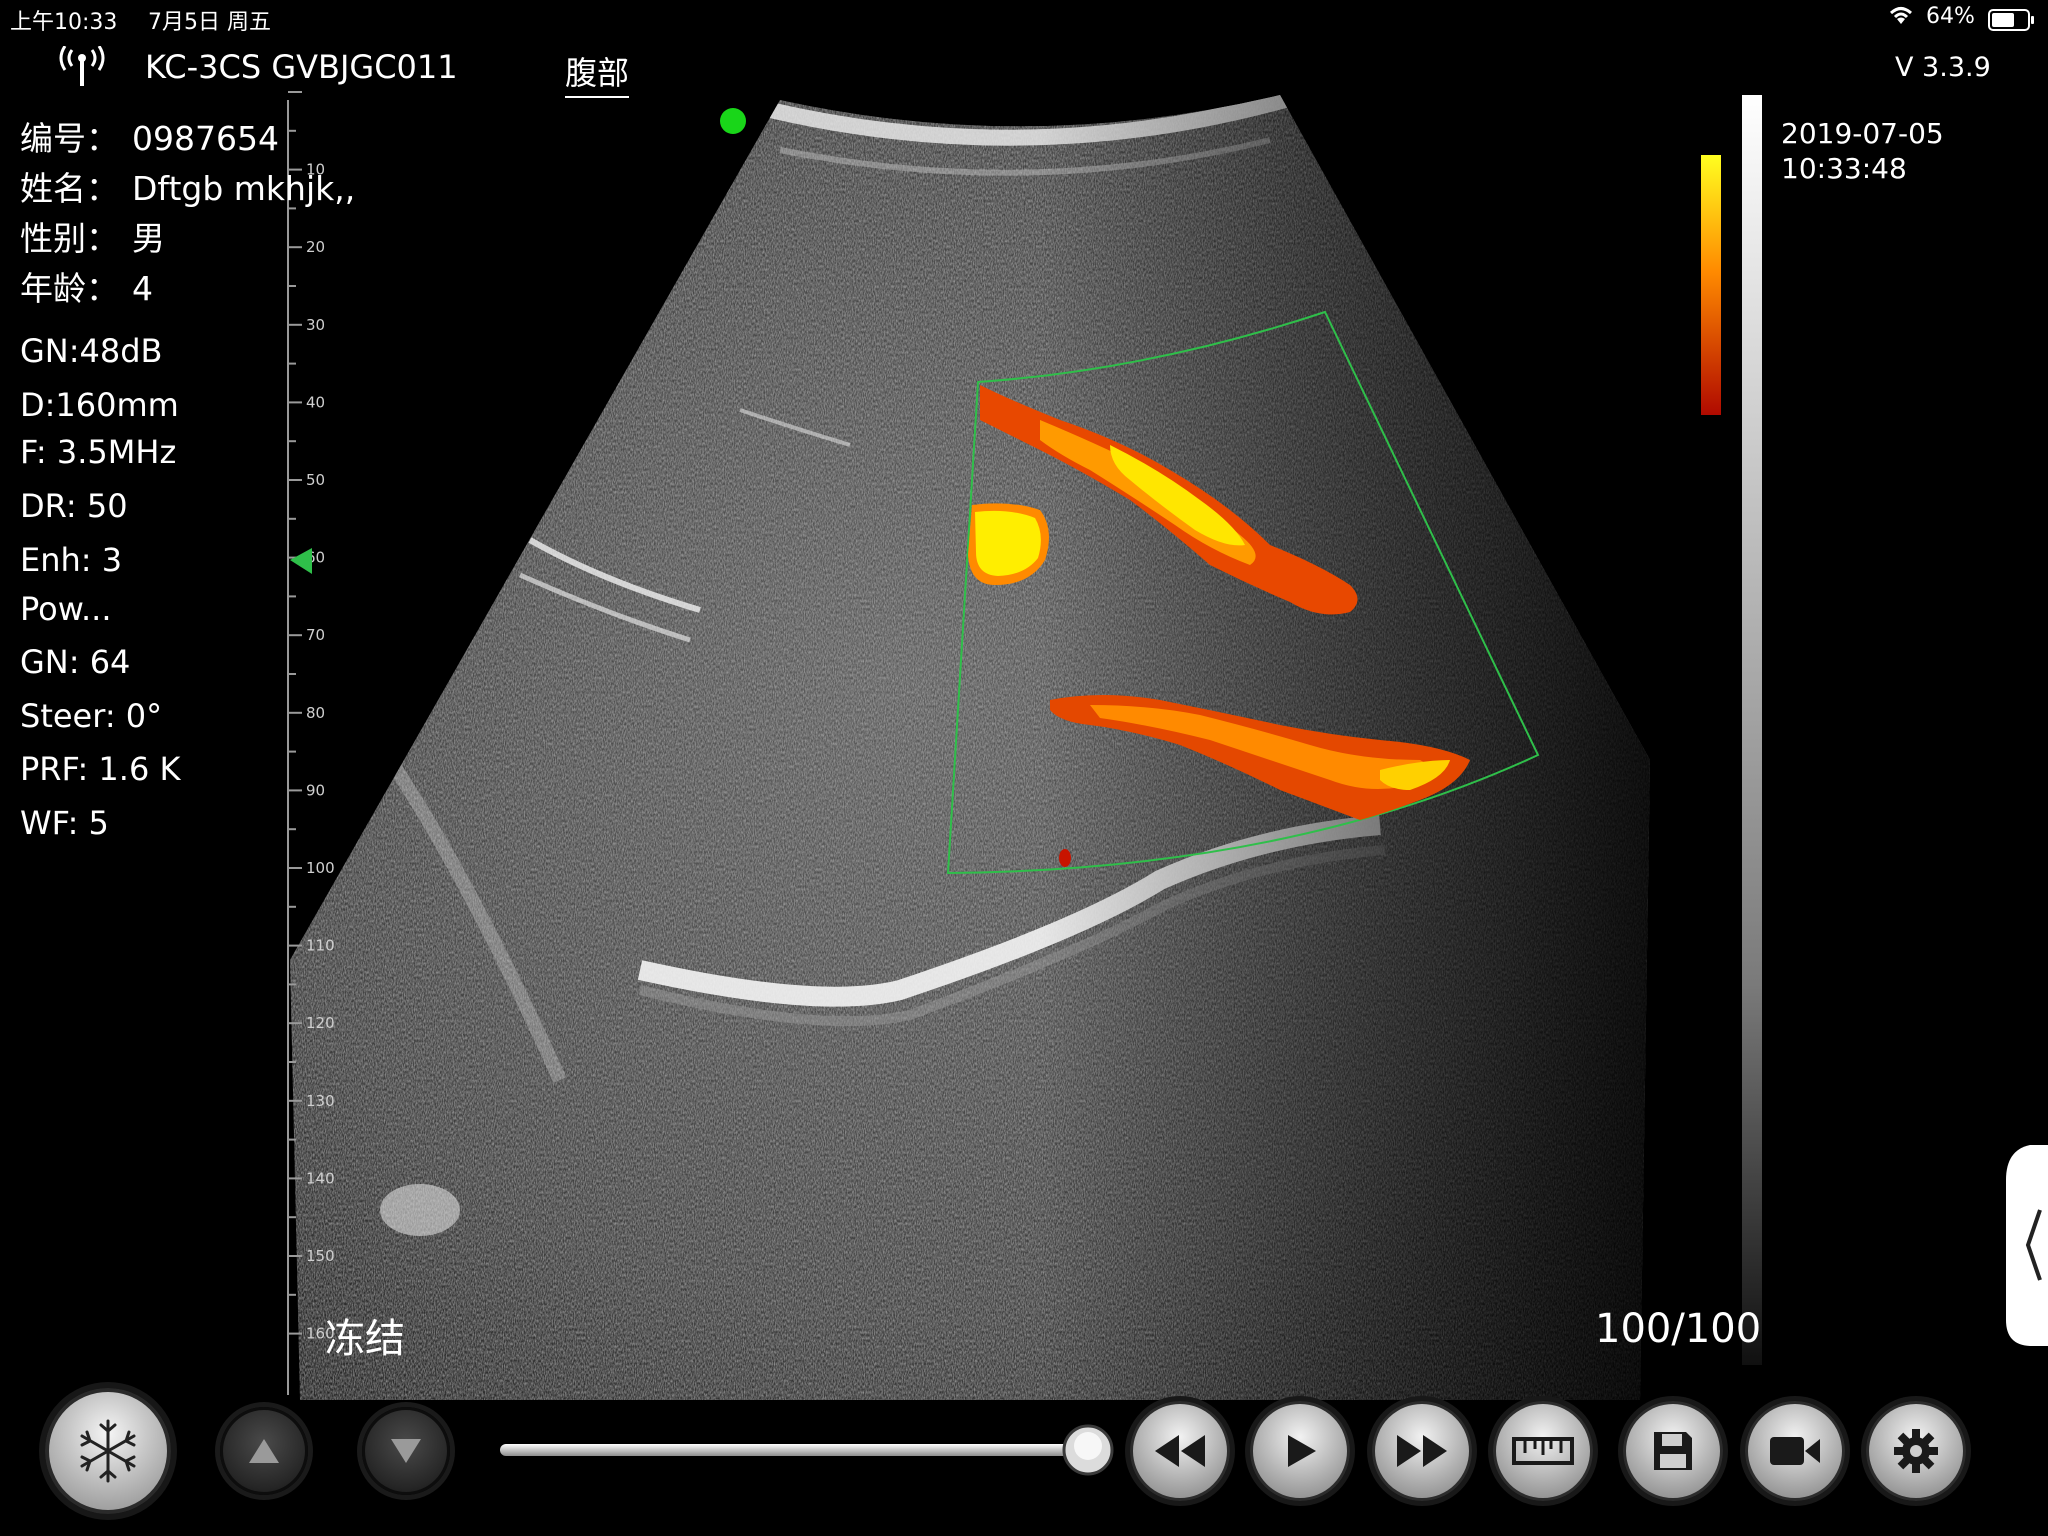 The height and width of the screenshot is (1536, 2048). I want to click on measure-button, so click(1543, 1451).